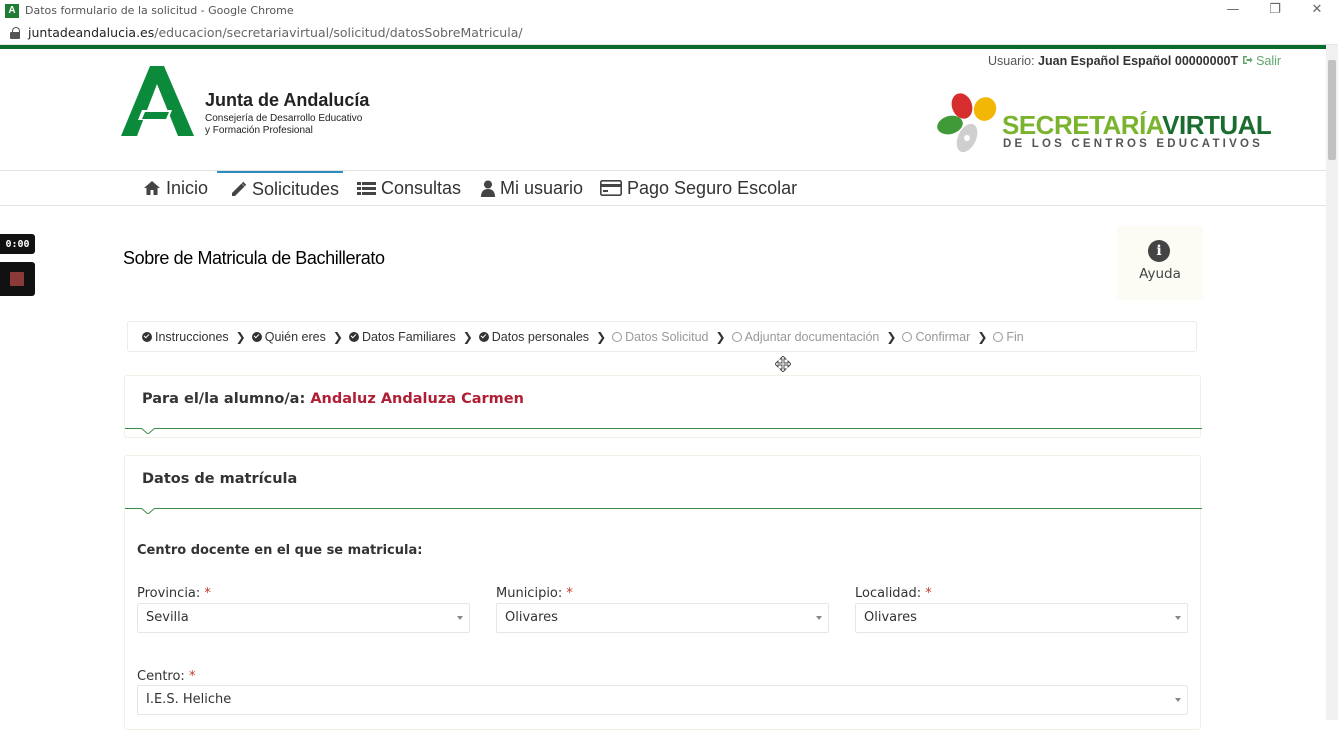  I want to click on sv-title-part1: SECRETARÍA, so click(1082, 125).